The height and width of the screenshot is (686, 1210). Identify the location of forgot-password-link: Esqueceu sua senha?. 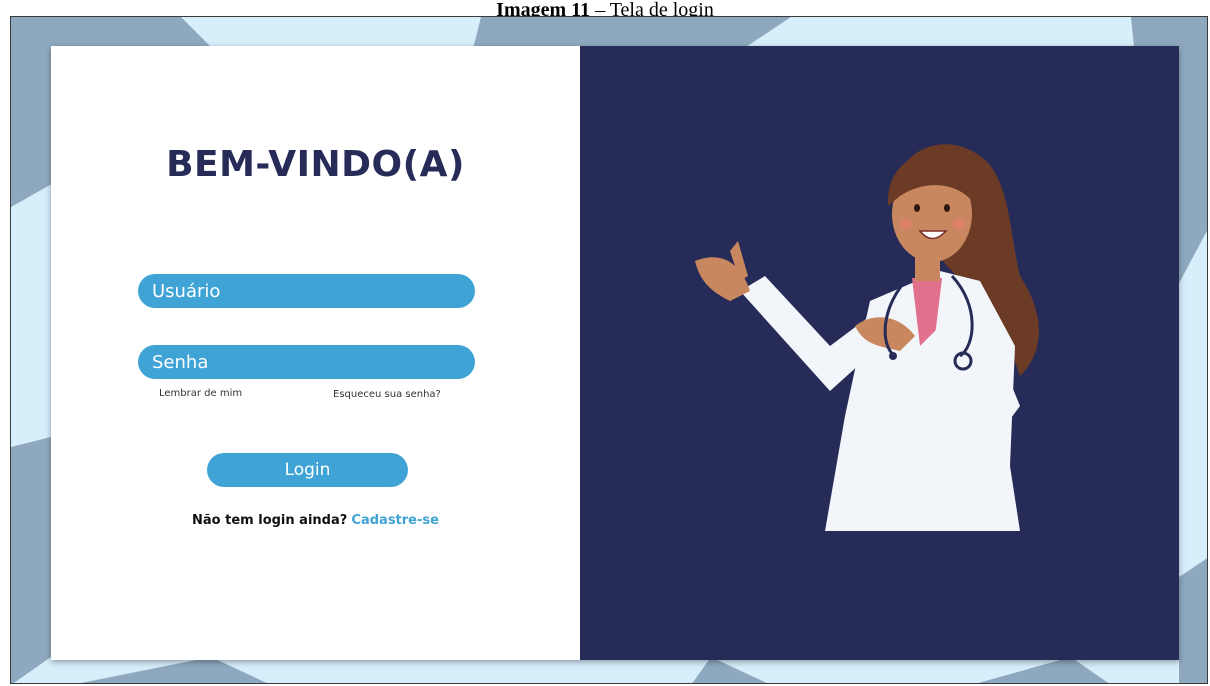
(387, 394).